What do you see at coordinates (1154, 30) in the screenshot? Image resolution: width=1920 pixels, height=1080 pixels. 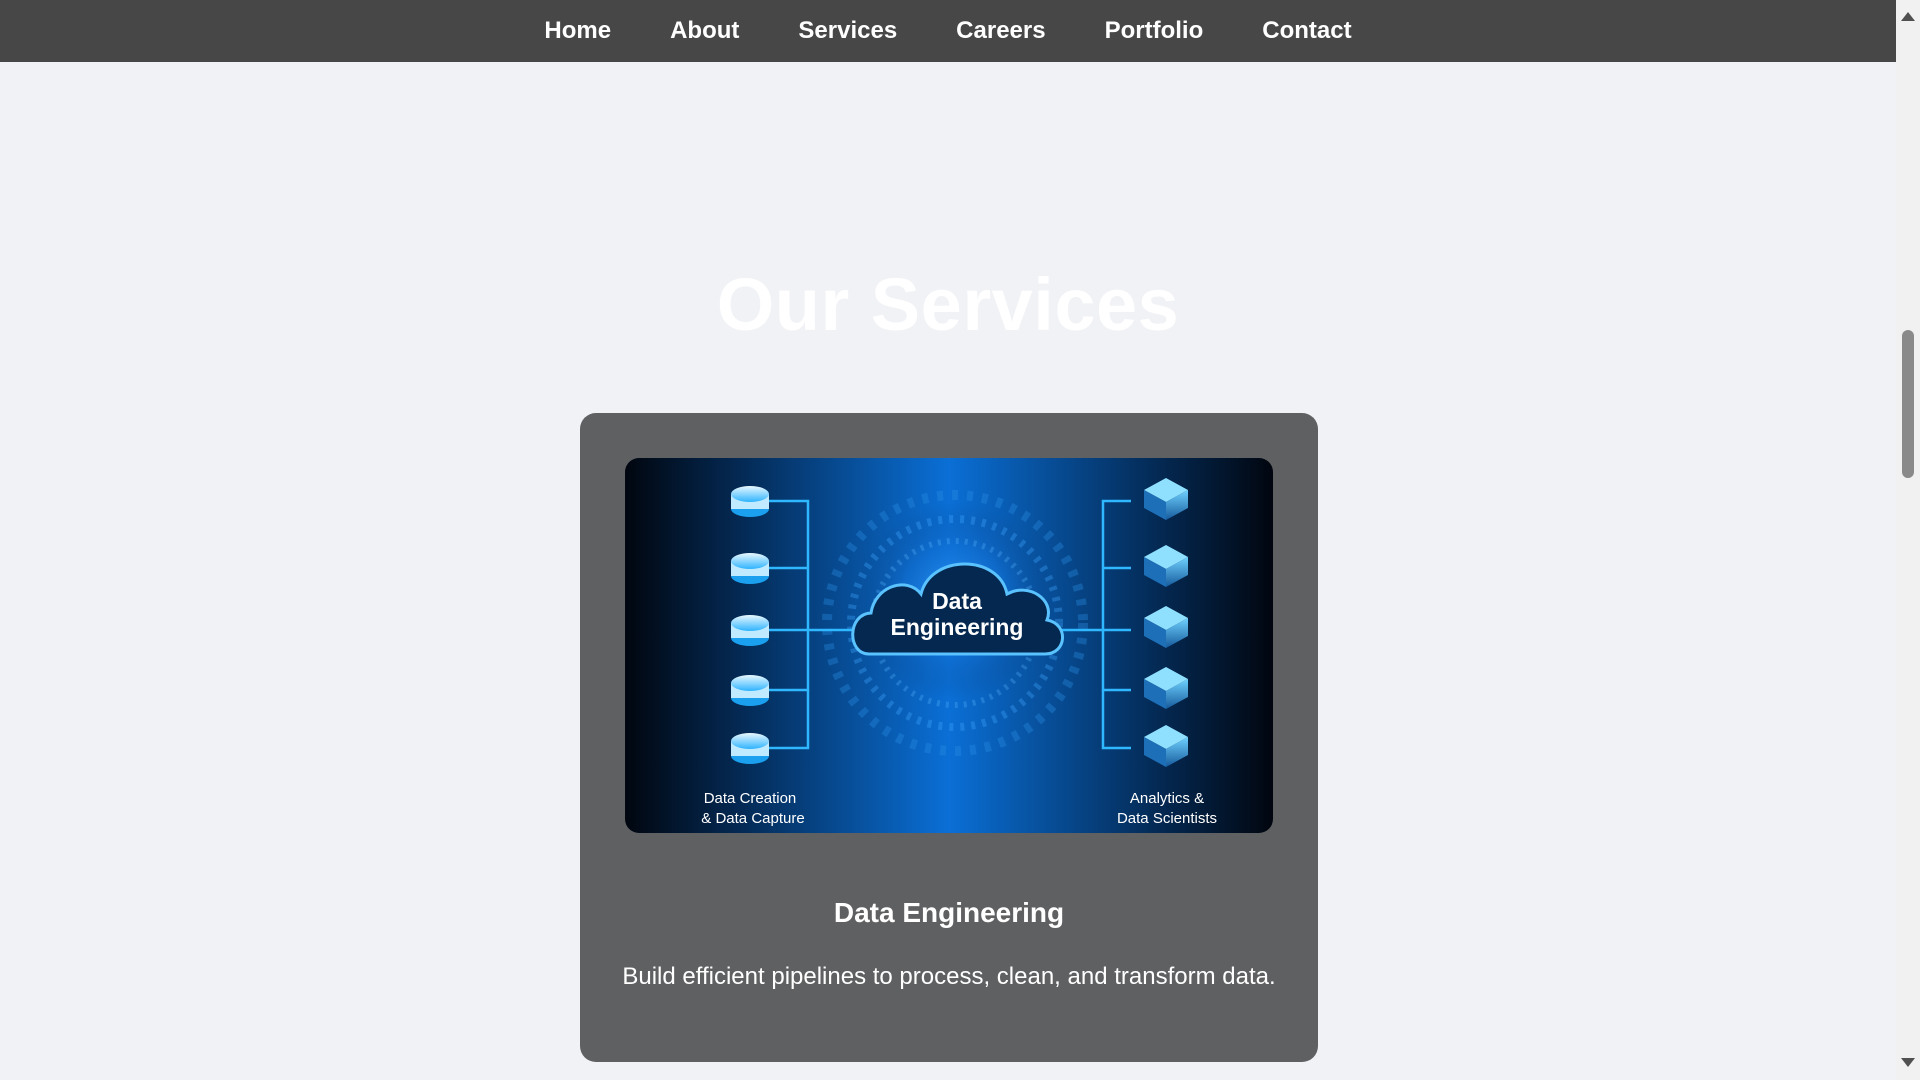 I see `nav-link-portfolio: Portfolio` at bounding box center [1154, 30].